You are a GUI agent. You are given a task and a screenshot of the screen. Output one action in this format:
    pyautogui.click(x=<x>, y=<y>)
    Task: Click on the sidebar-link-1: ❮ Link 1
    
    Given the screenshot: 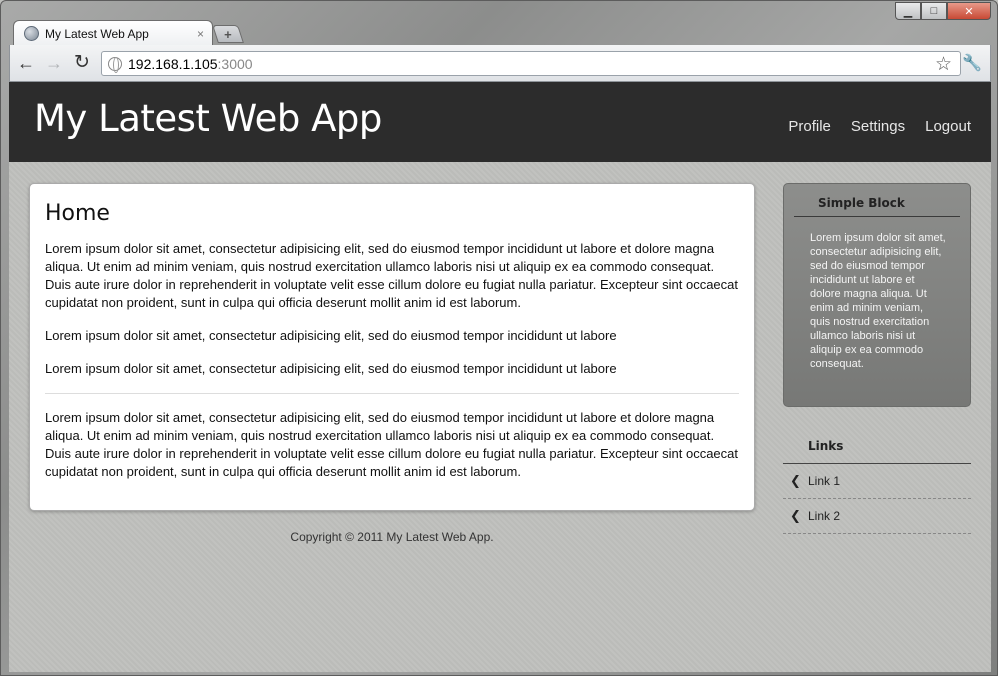 What is the action you would take?
    pyautogui.click(x=877, y=481)
    